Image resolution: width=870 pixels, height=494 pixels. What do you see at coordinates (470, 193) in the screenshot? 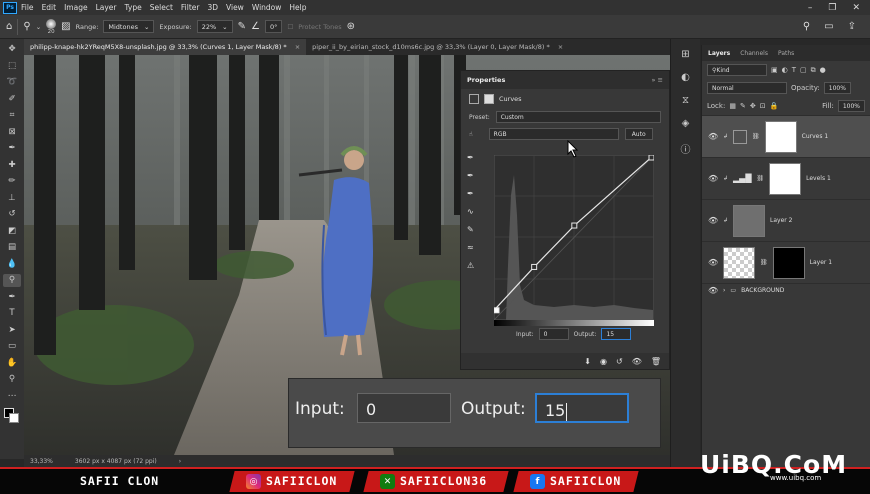
I see `white-point-eyedropper-icon: ✒` at bounding box center [470, 193].